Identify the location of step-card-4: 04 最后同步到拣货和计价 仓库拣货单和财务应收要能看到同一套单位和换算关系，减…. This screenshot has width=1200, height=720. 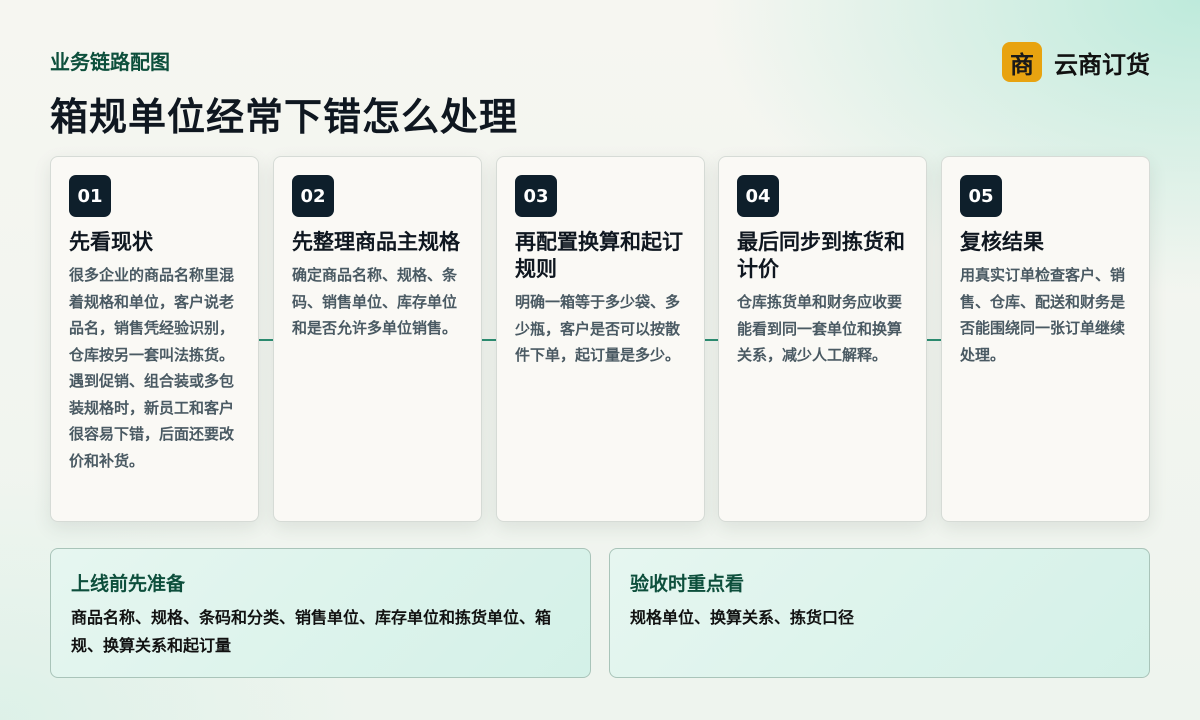
(822, 339).